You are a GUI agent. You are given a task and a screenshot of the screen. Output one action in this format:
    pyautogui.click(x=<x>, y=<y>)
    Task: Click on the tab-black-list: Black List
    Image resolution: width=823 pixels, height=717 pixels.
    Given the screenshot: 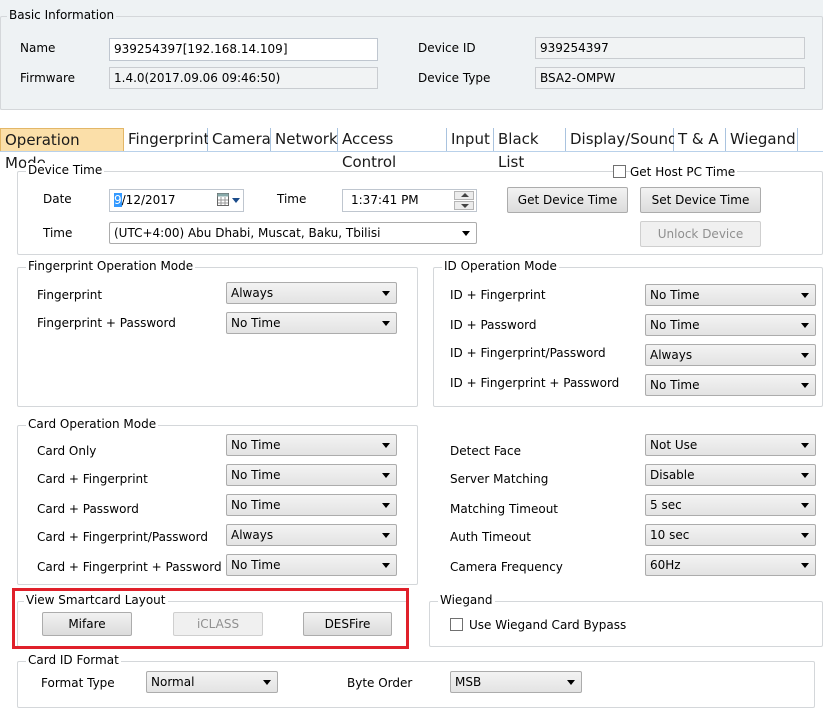 What is the action you would take?
    pyautogui.click(x=530, y=149)
    